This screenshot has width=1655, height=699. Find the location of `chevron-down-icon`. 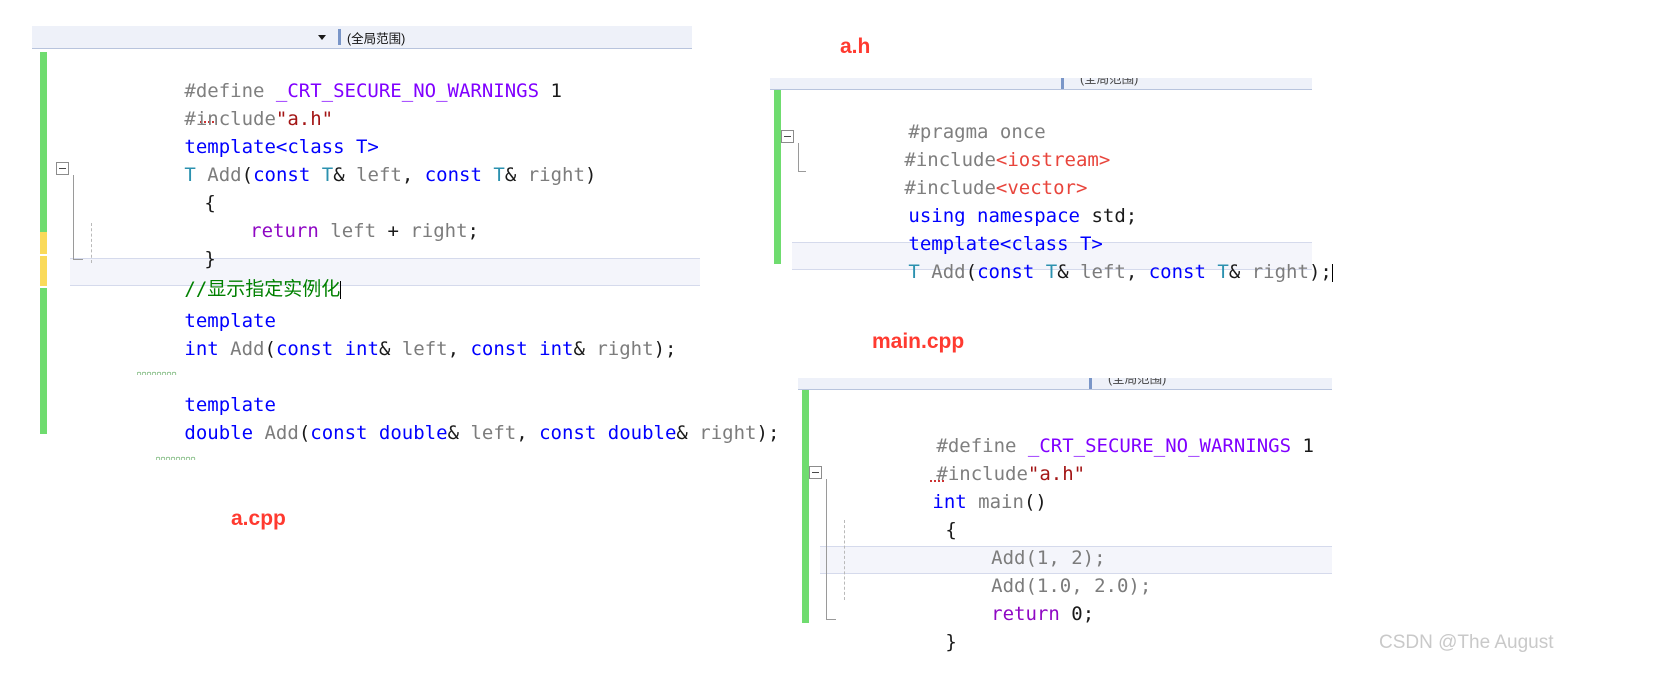

chevron-down-icon is located at coordinates (322, 37).